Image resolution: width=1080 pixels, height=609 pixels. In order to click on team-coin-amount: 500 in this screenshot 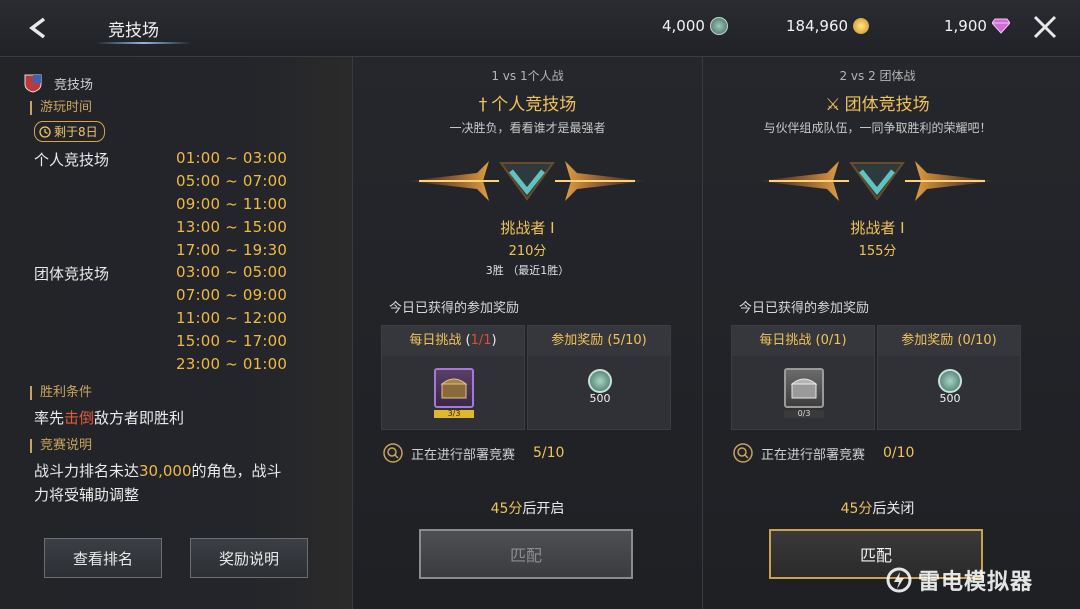, I will do `click(950, 398)`.